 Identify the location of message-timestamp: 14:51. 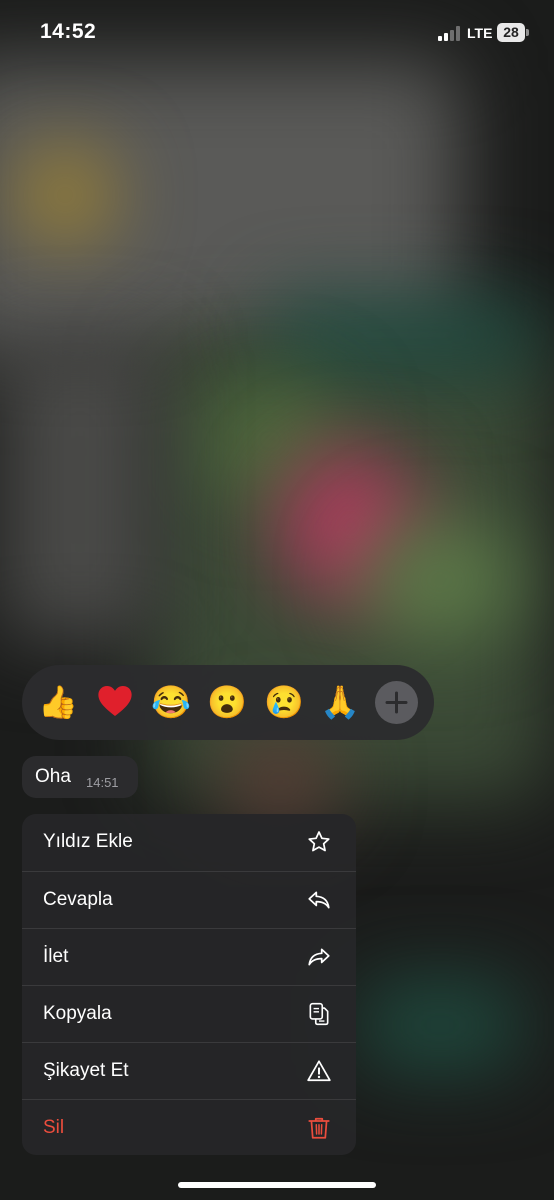
(102, 782).